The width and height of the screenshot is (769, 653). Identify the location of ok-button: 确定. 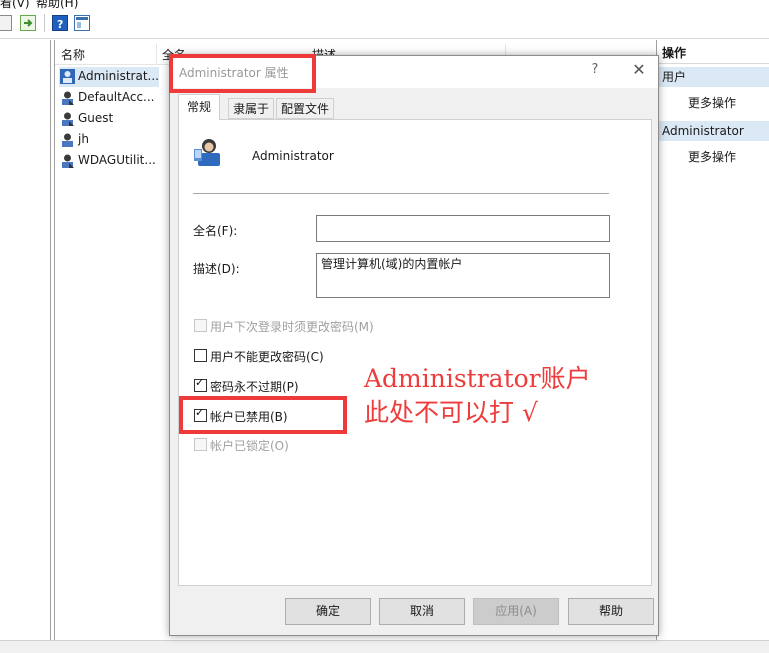
(328, 611).